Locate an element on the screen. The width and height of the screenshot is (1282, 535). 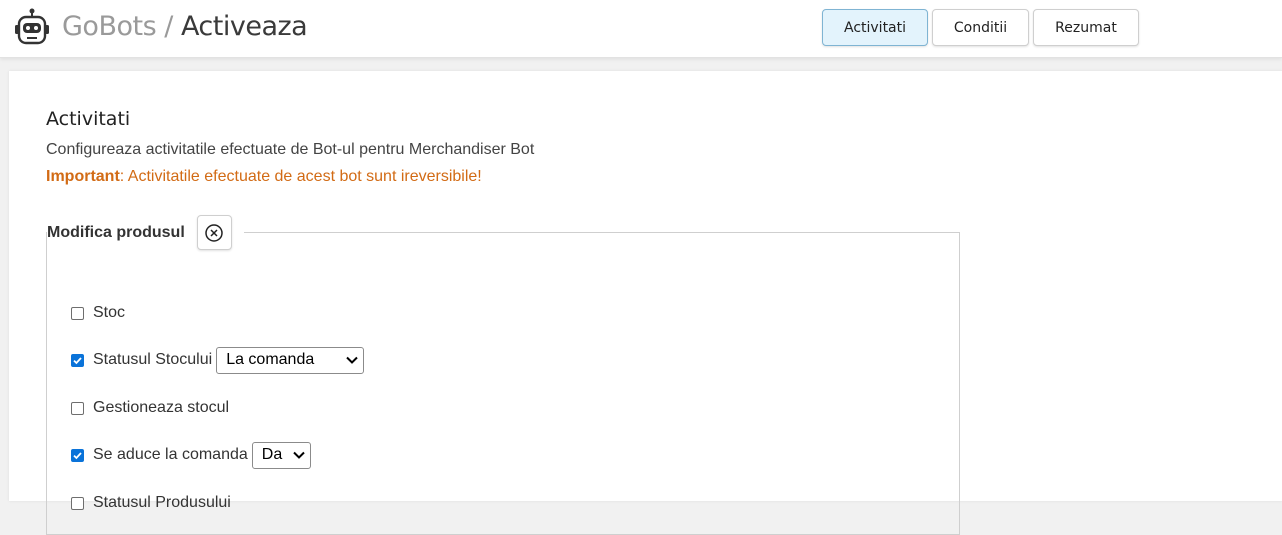
option-gestioneaza-stocul: Gestioneaza stocul is located at coordinates (152, 408).